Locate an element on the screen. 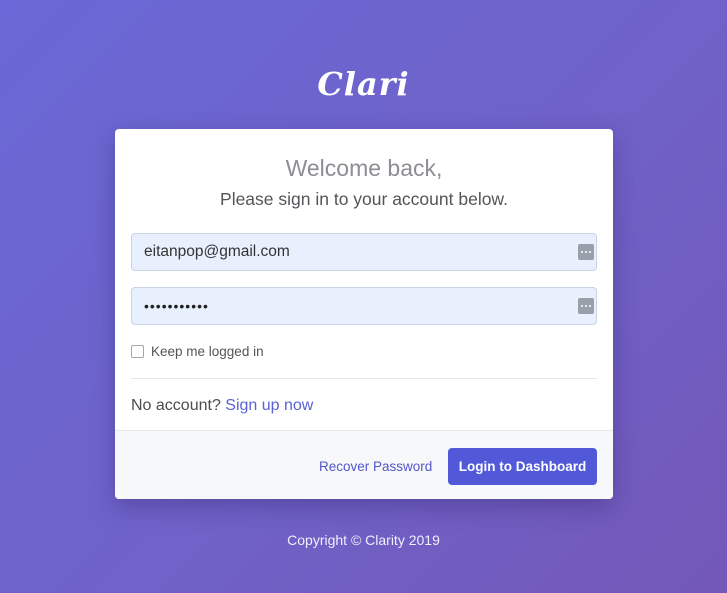 This screenshot has height=593, width=727. email-field is located at coordinates (364, 252).